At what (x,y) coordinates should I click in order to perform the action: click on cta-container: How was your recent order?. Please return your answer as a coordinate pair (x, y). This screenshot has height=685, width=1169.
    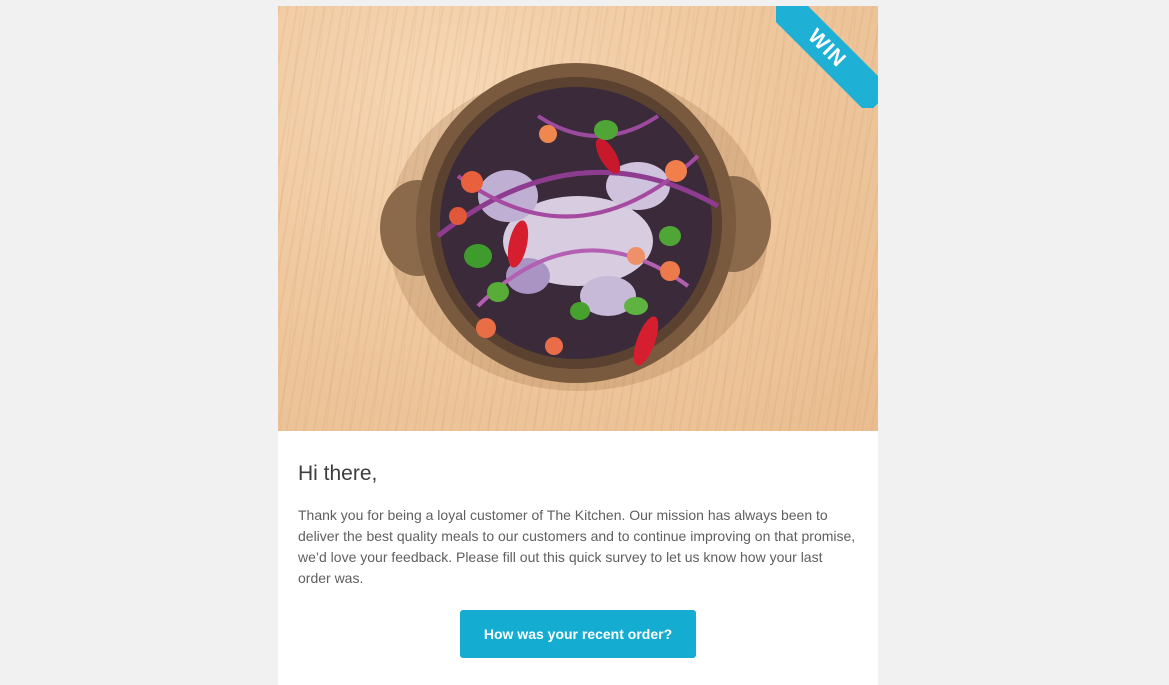
    Looking at the image, I should click on (578, 634).